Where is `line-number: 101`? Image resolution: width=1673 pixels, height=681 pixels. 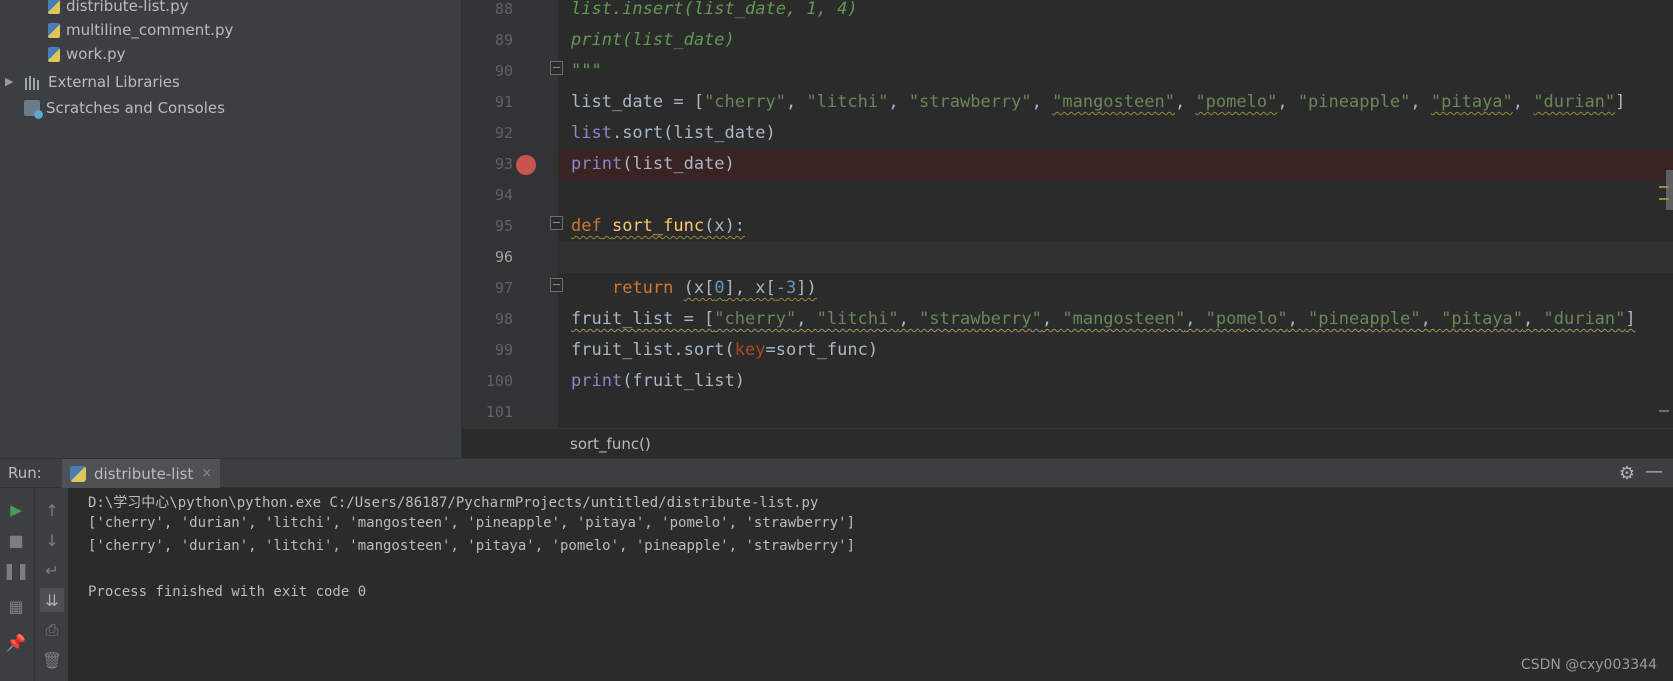
line-number: 101 is located at coordinates (499, 412).